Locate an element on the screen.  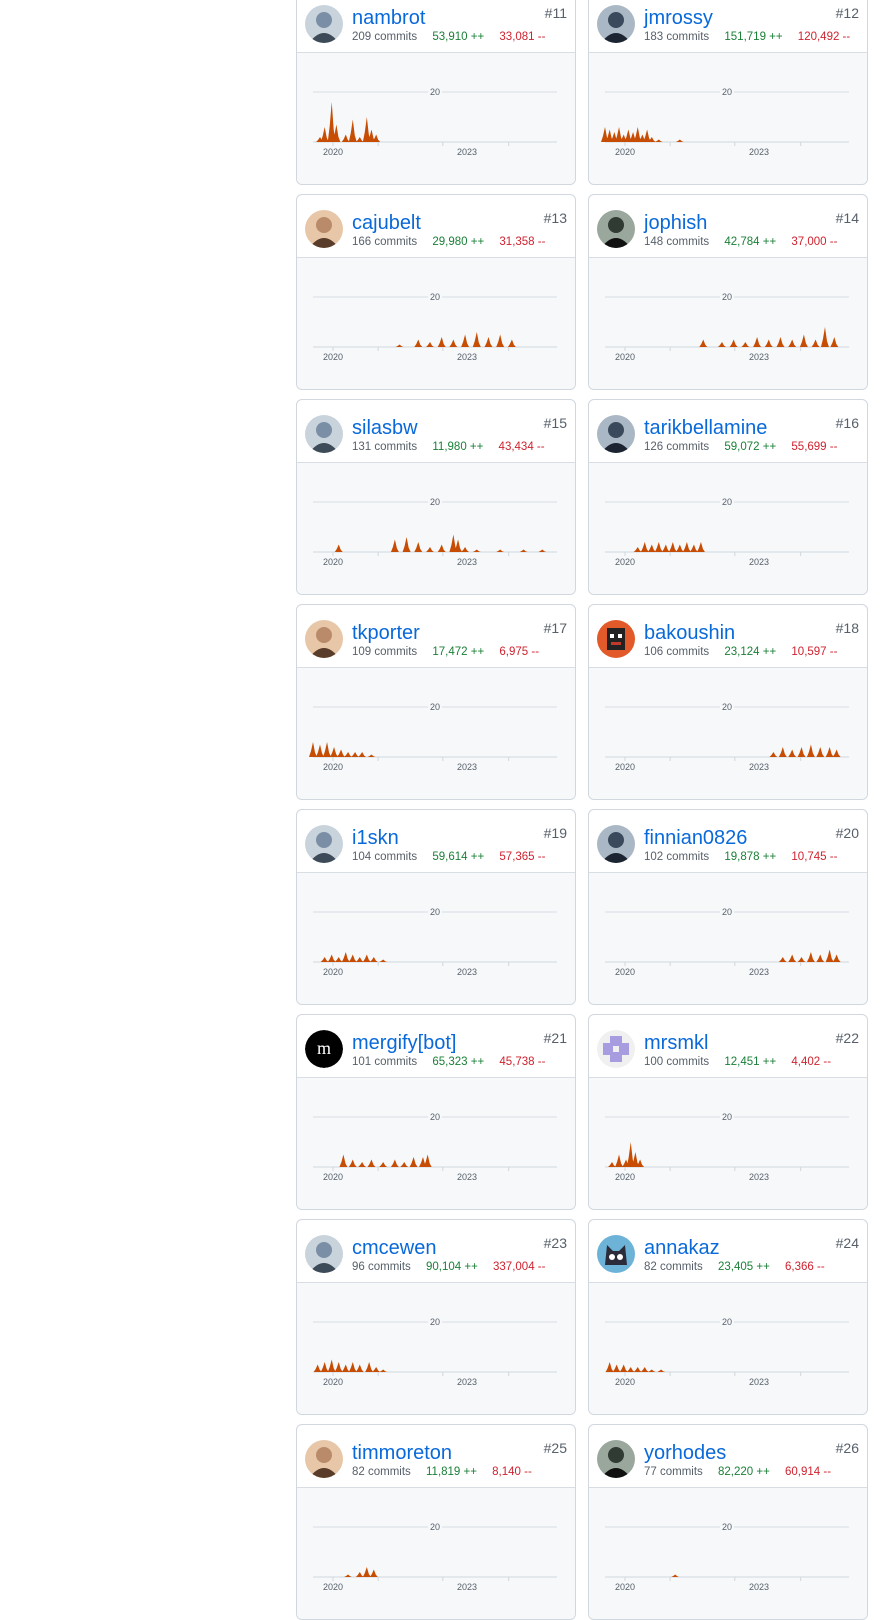
avatar-image: m is located at coordinates (324, 1049).